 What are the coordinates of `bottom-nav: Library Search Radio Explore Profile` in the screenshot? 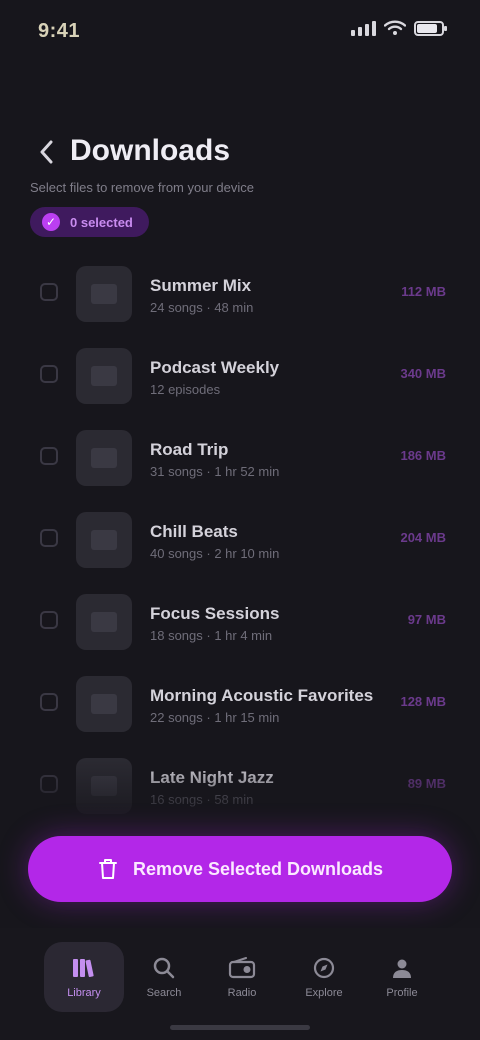 It's located at (240, 984).